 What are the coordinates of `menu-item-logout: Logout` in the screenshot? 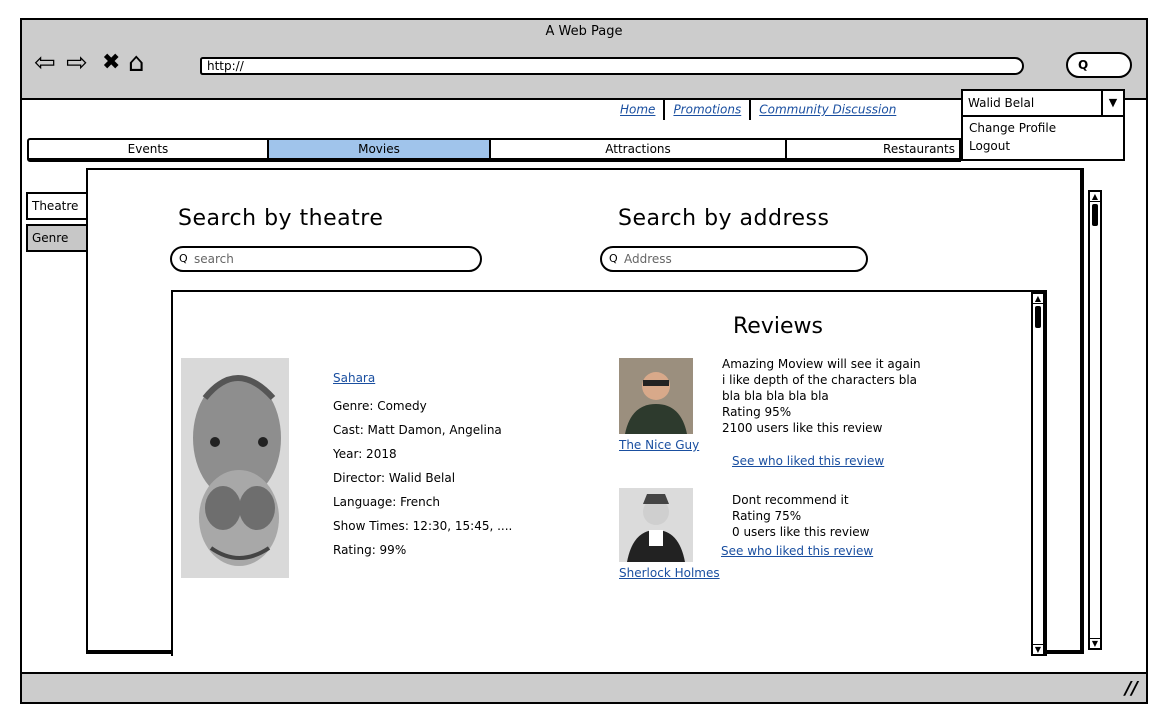 It's located at (1043, 146).